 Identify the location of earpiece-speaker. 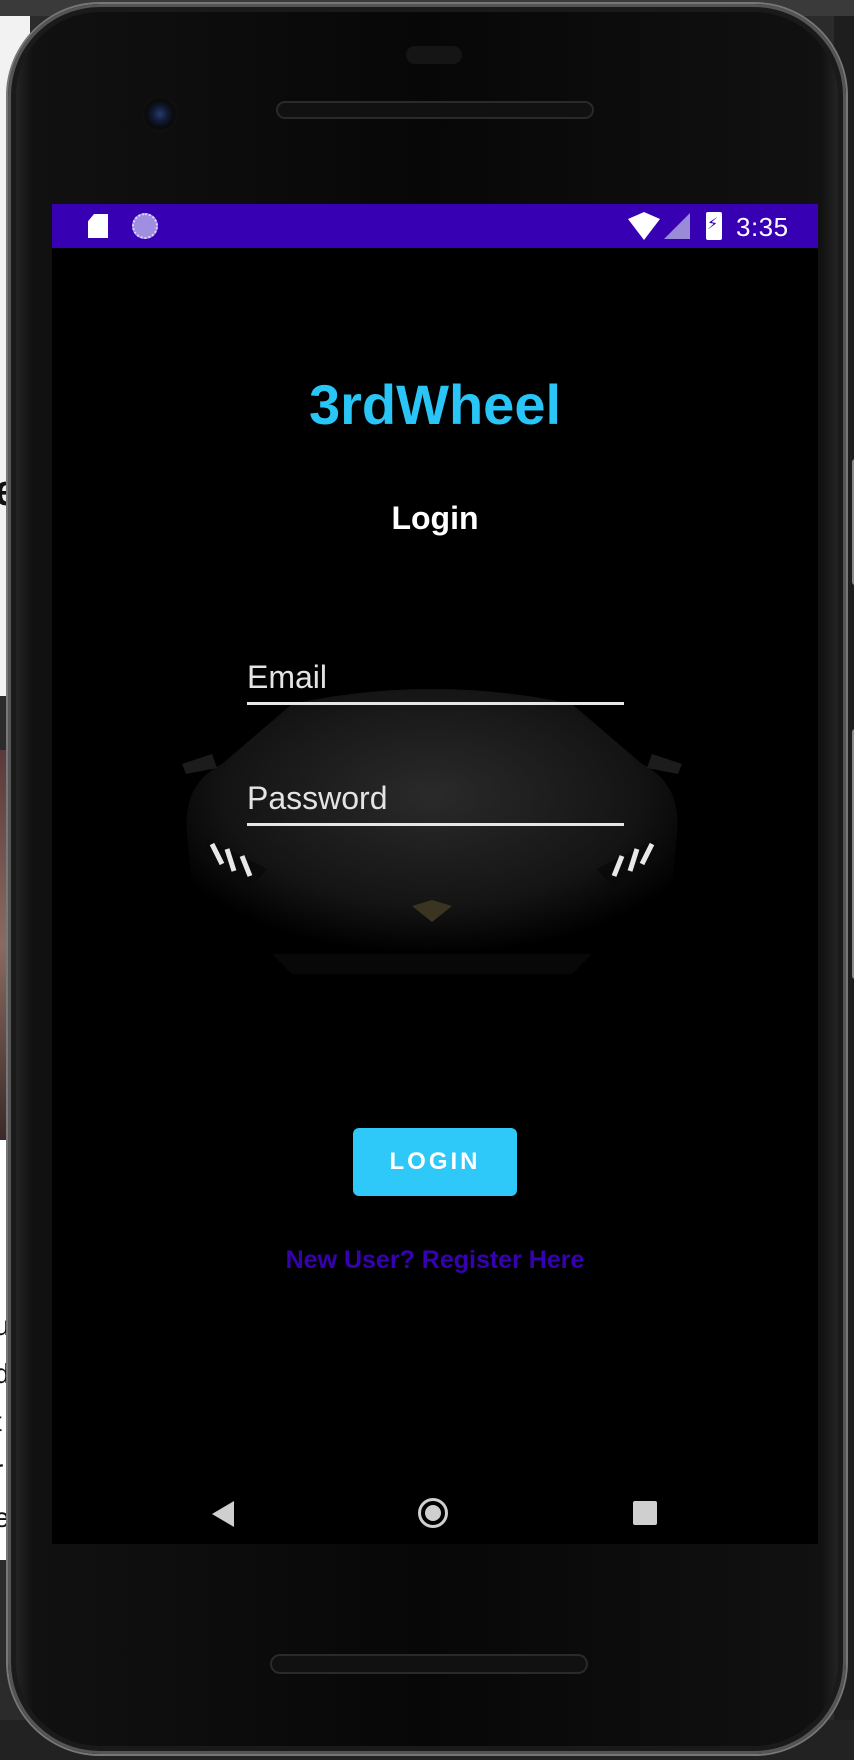
(435, 110).